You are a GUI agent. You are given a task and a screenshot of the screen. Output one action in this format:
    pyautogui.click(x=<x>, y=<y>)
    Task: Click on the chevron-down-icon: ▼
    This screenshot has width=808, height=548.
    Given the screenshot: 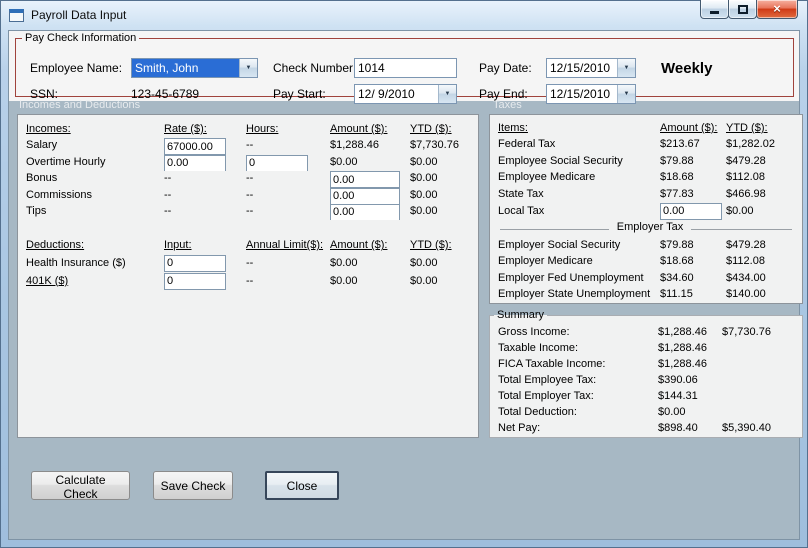 What is the action you would take?
    pyautogui.click(x=626, y=68)
    